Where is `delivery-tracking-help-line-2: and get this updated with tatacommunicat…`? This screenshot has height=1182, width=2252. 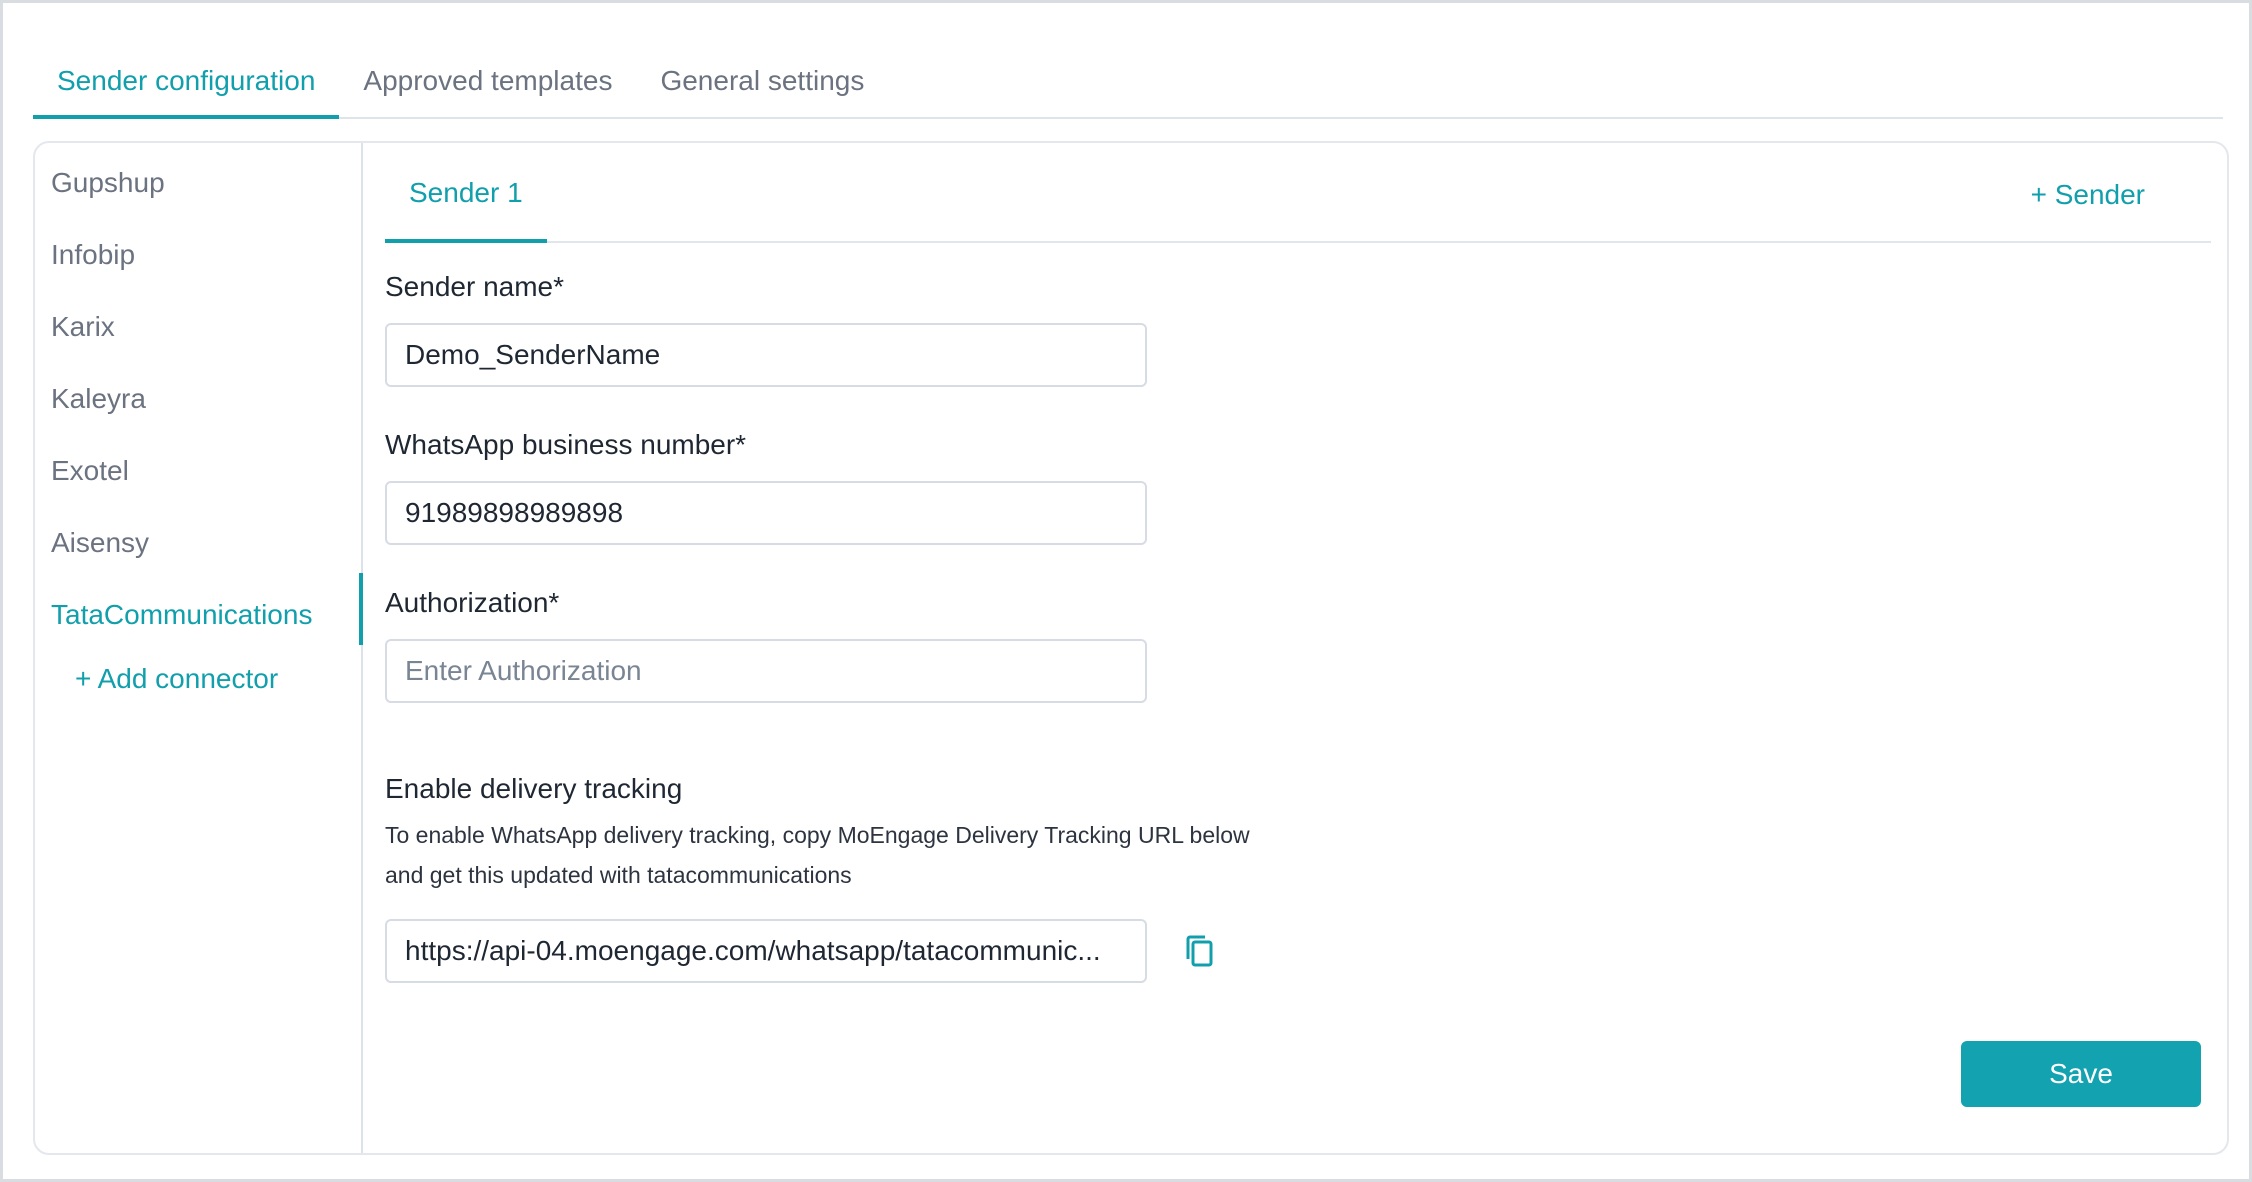 delivery-tracking-help-line-2: and get this updated with tatacommunicat… is located at coordinates (618, 875).